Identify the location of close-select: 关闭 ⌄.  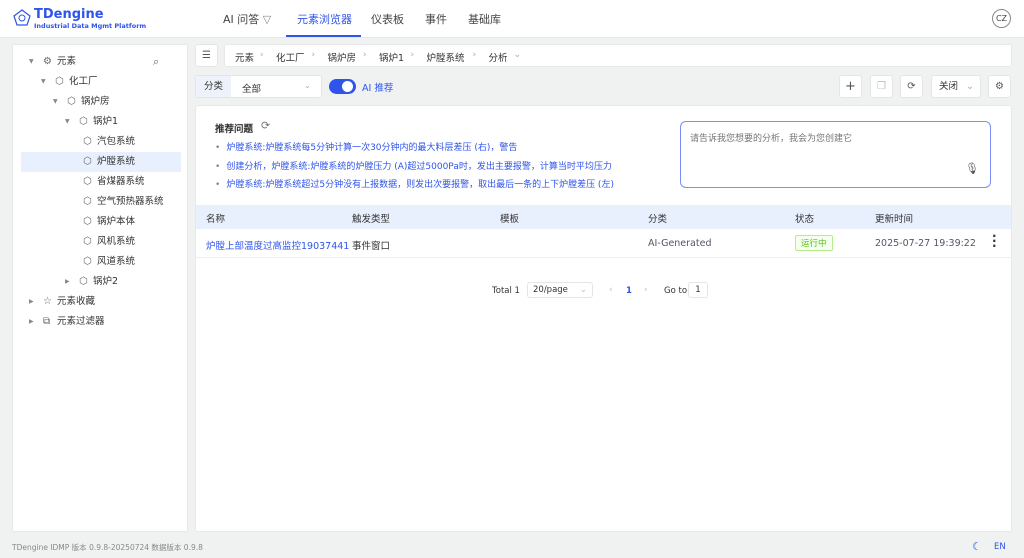
(956, 86).